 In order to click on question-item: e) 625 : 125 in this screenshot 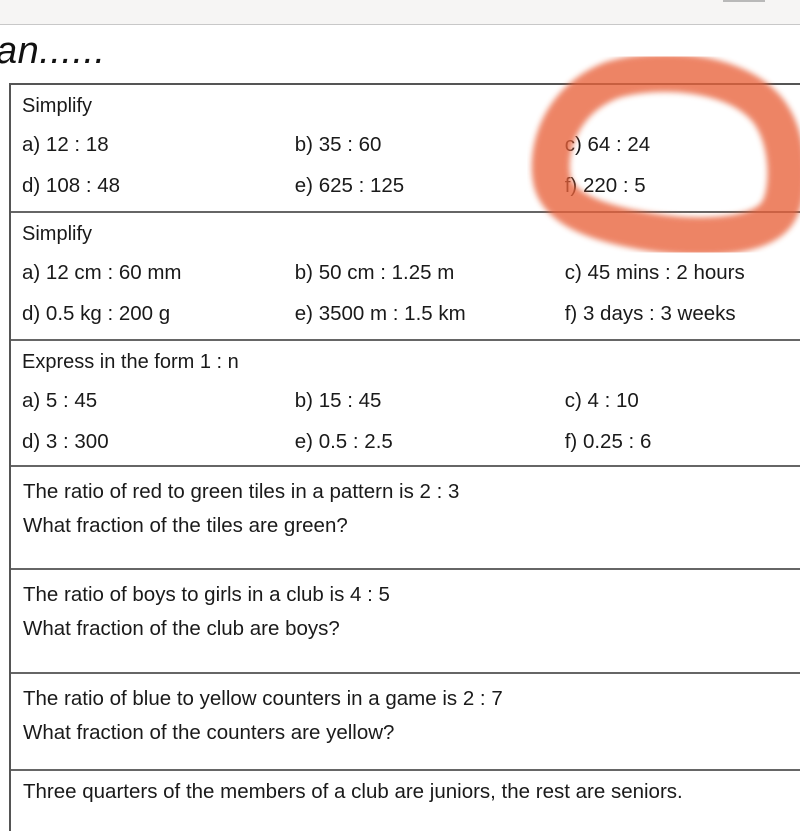, I will do `click(349, 185)`.